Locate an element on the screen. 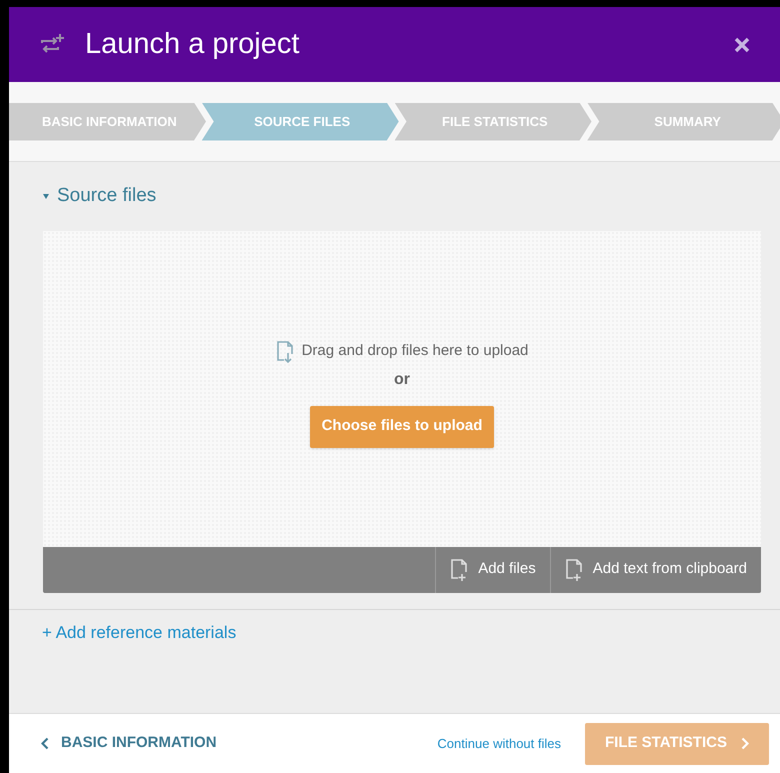 Image resolution: width=780 pixels, height=773 pixels. choose-files-button: Choose files to upload is located at coordinates (402, 427).